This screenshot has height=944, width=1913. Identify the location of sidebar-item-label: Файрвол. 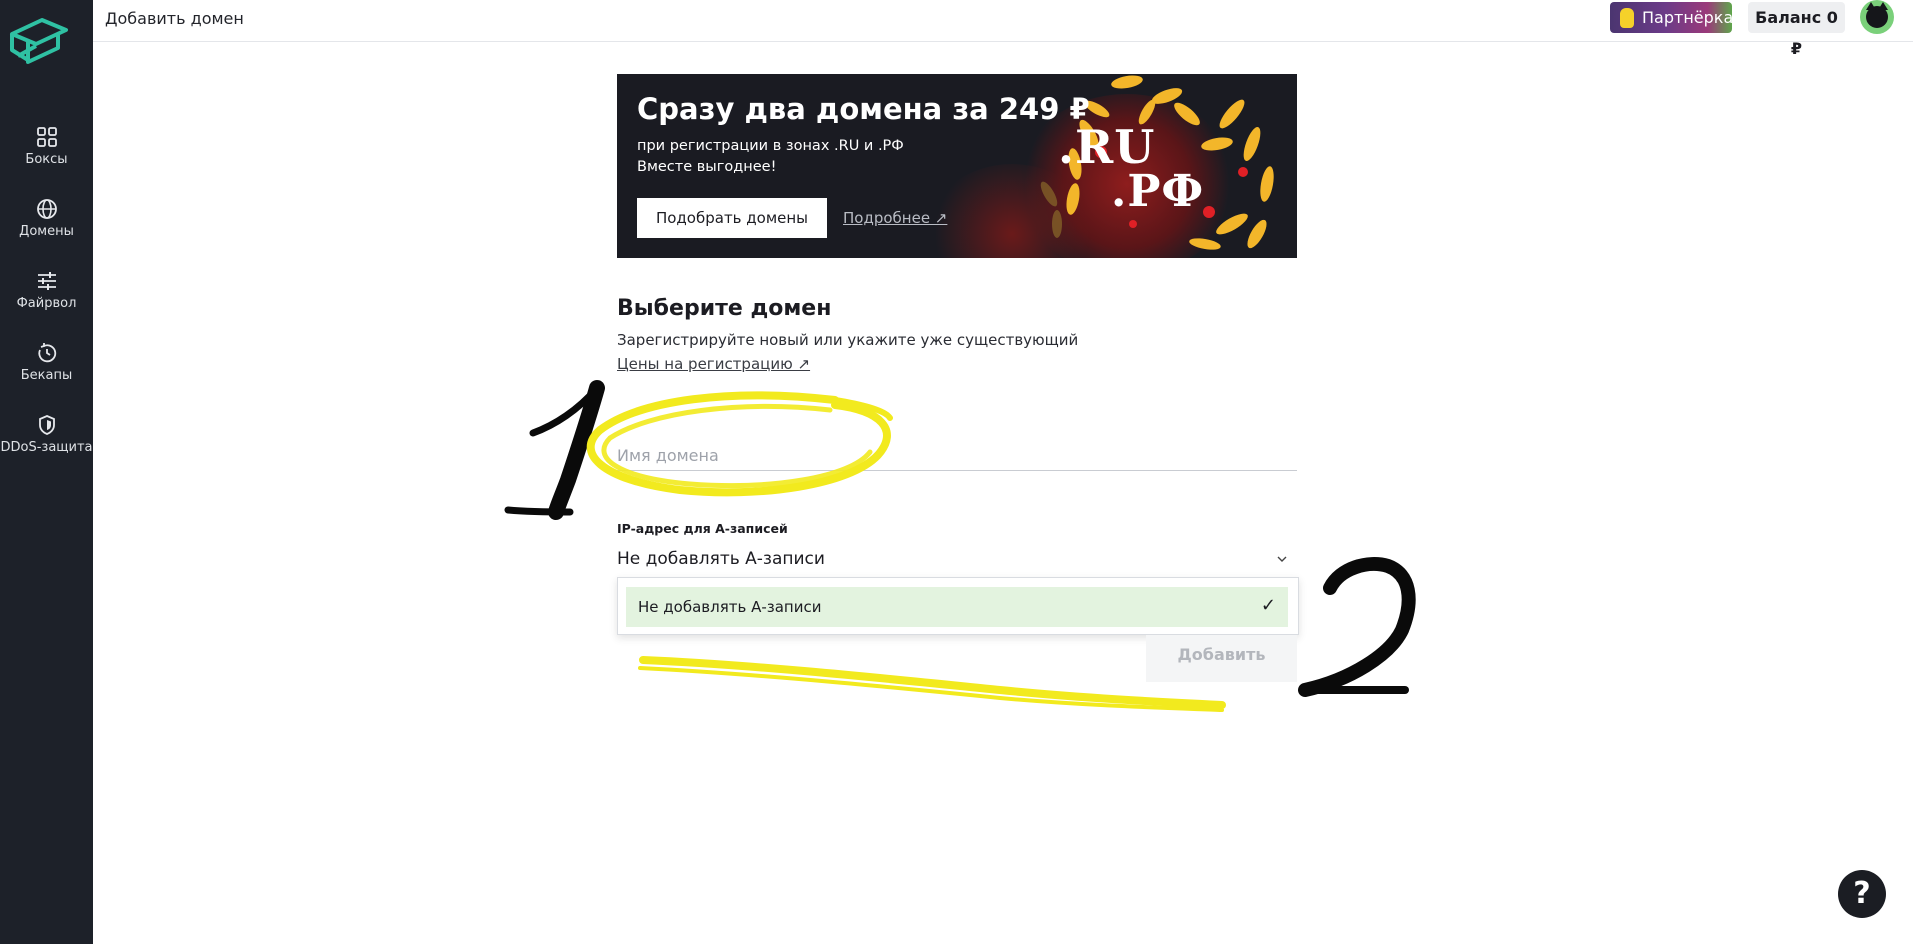
(46, 303).